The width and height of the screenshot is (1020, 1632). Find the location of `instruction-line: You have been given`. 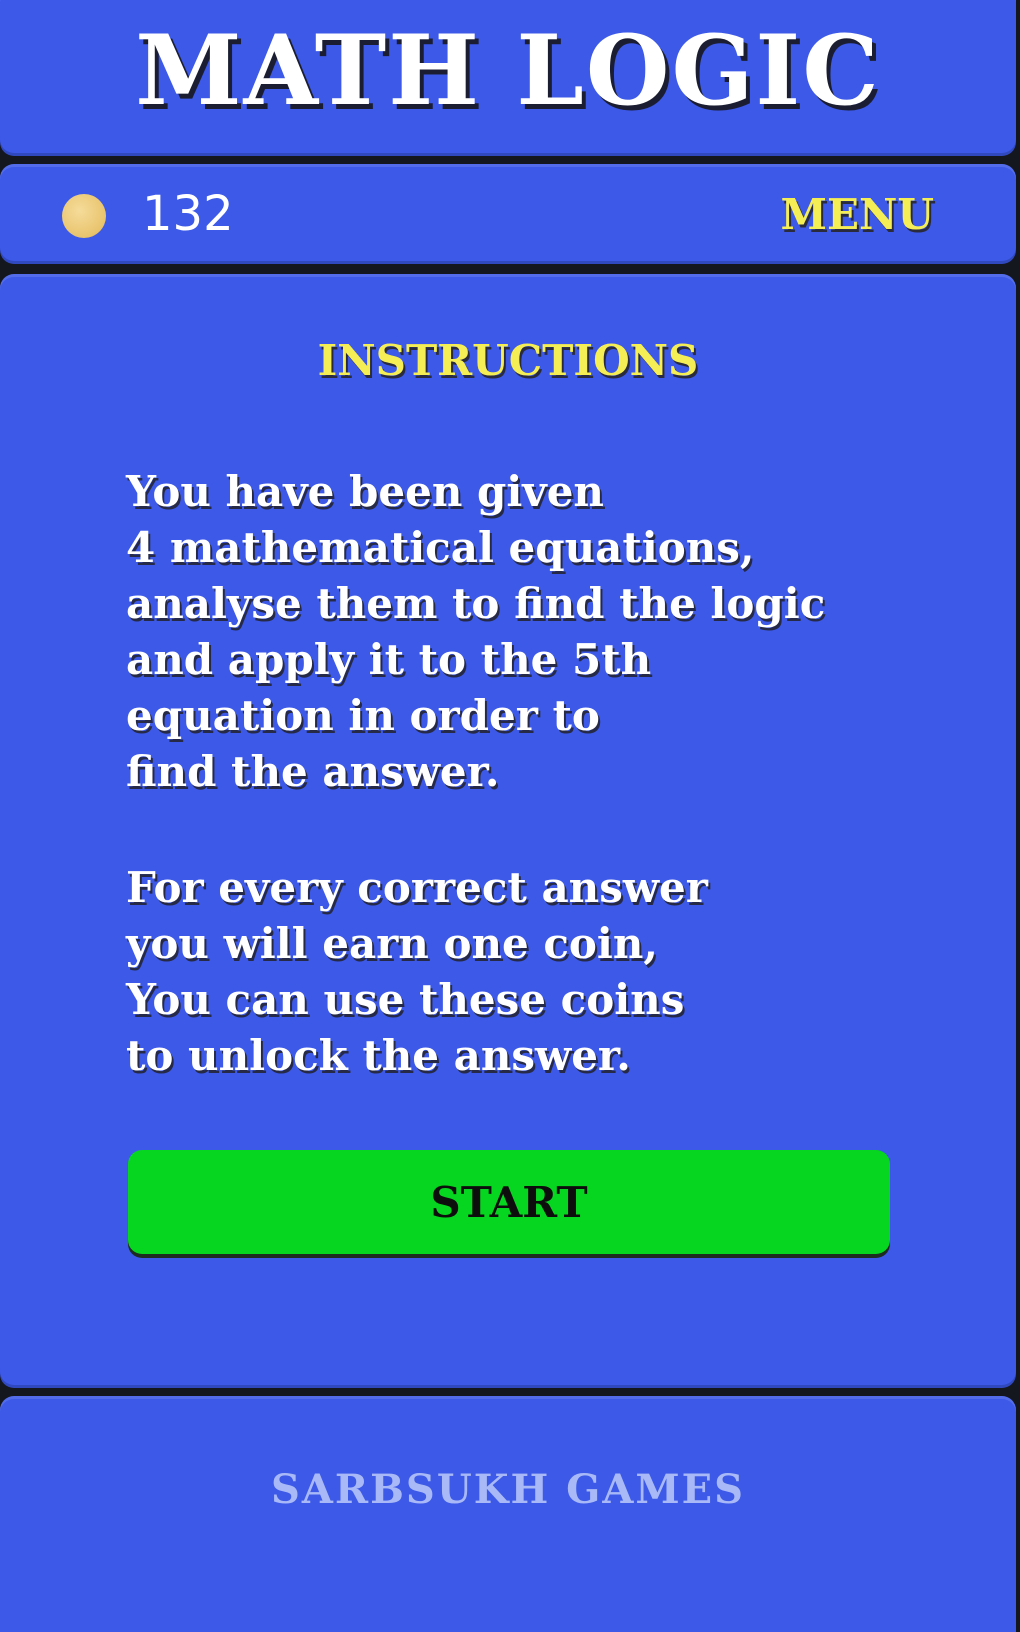

instruction-line: You have been given is located at coordinates (365, 491).